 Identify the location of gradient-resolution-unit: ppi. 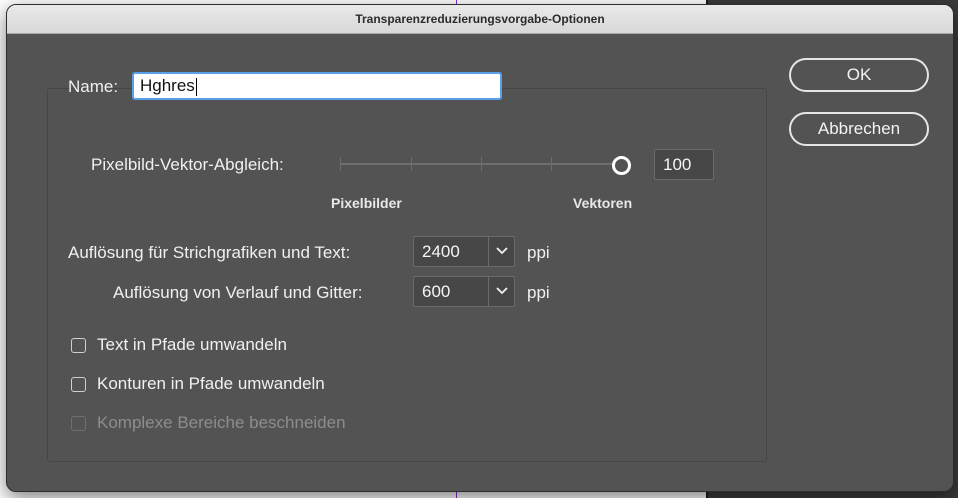
(538, 292).